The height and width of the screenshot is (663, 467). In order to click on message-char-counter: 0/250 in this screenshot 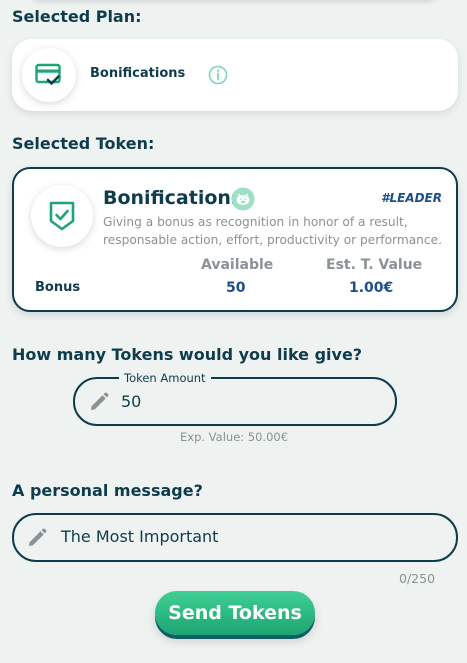, I will do `click(417, 578)`.